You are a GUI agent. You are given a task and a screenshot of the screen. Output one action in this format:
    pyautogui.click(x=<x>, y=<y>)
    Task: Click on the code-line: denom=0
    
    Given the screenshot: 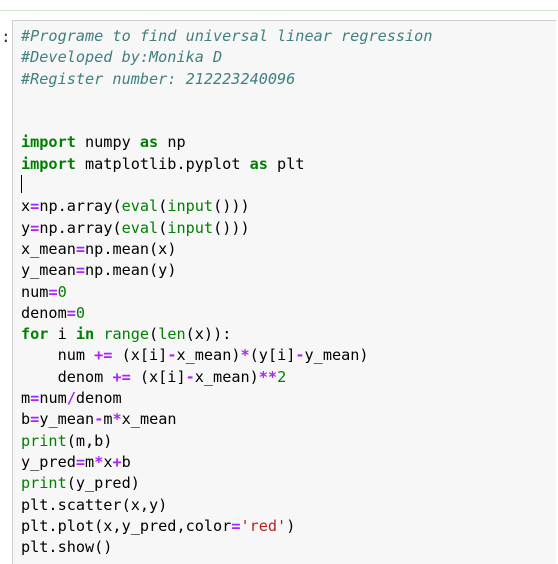 What is the action you would take?
    pyautogui.click(x=226, y=313)
    